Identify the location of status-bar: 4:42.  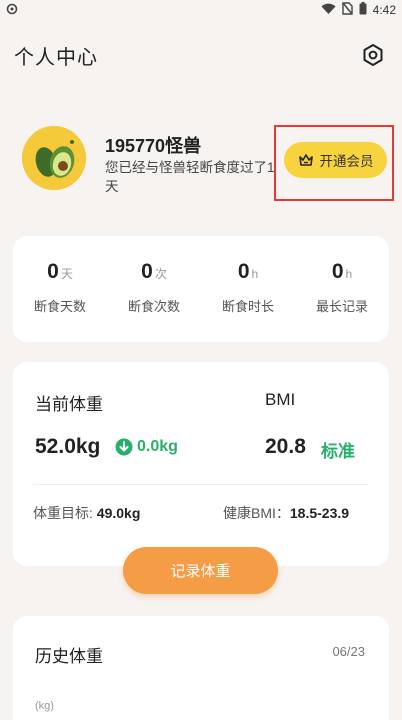
(201, 10).